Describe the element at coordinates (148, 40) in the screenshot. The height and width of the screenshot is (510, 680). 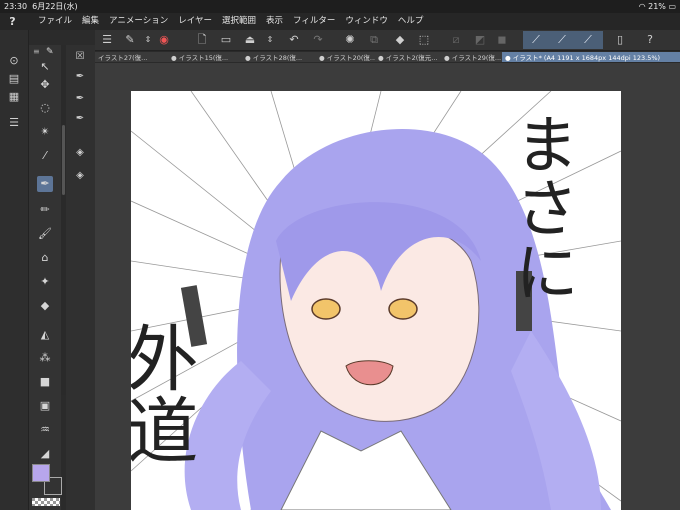
I see `stepper-icon: ⇕` at that location.